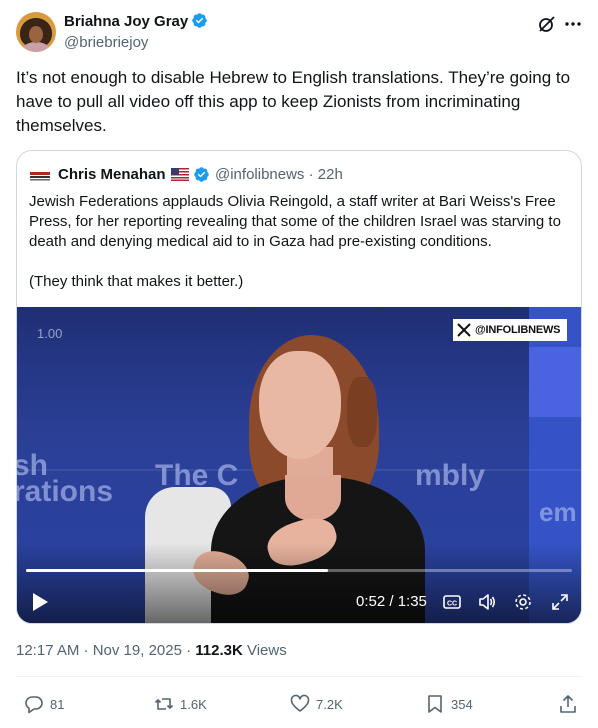 The height and width of the screenshot is (728, 598). What do you see at coordinates (193, 704) in the screenshot?
I see `repost-count: 1.6K` at bounding box center [193, 704].